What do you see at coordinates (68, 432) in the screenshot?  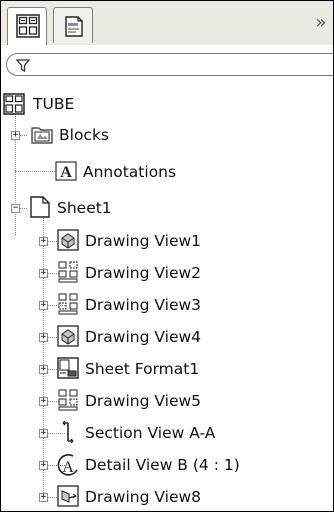 I see `section-view-icon` at bounding box center [68, 432].